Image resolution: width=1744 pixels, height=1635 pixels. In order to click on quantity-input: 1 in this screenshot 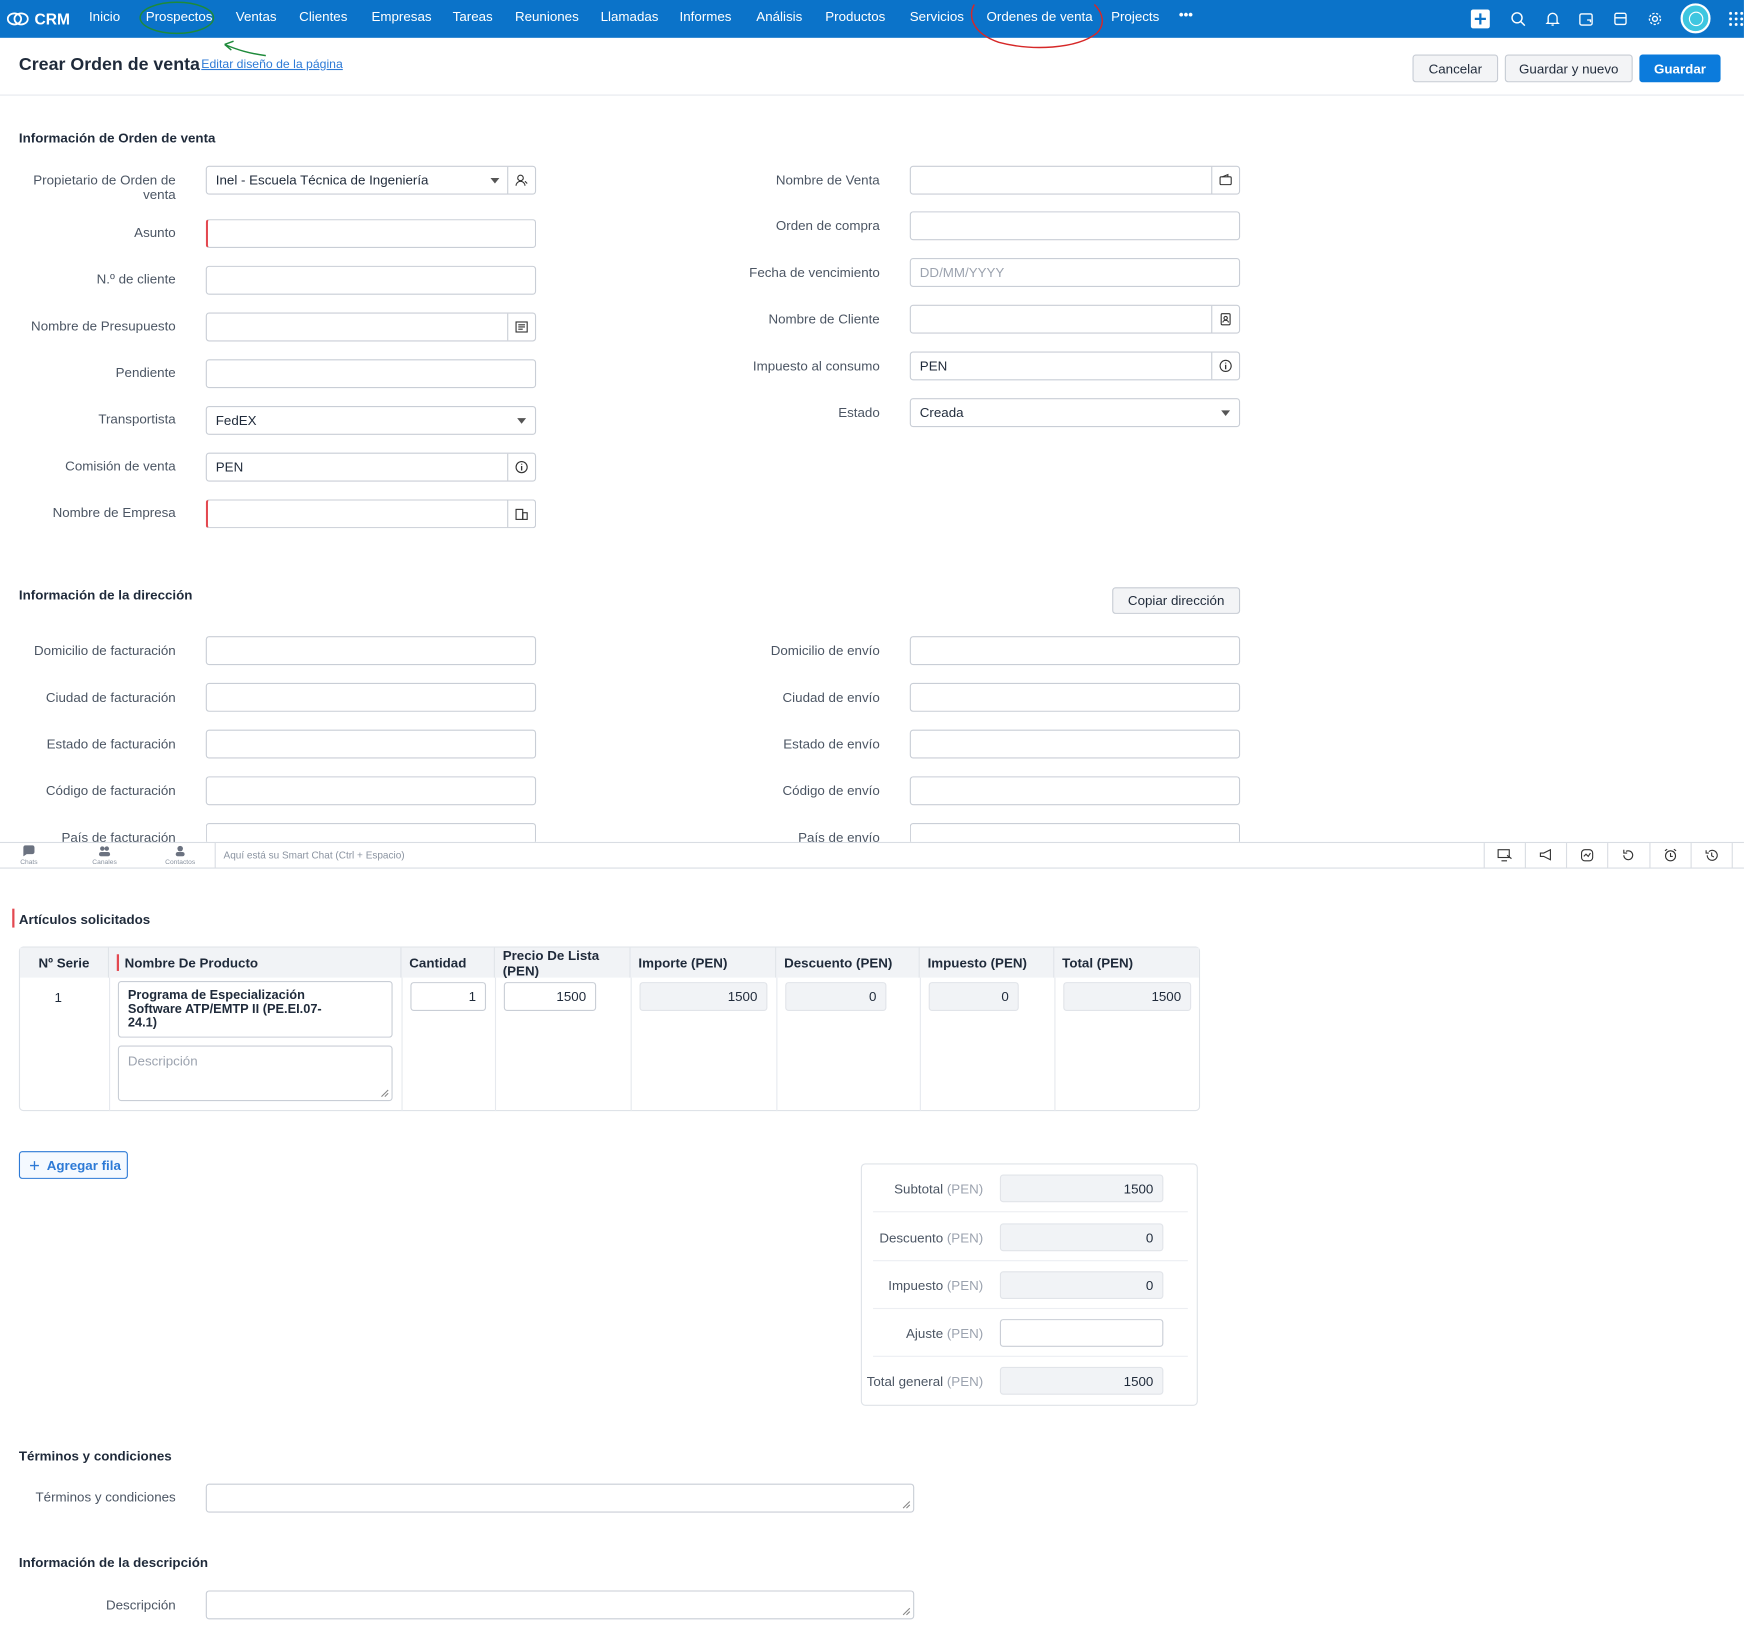, I will do `click(448, 996)`.